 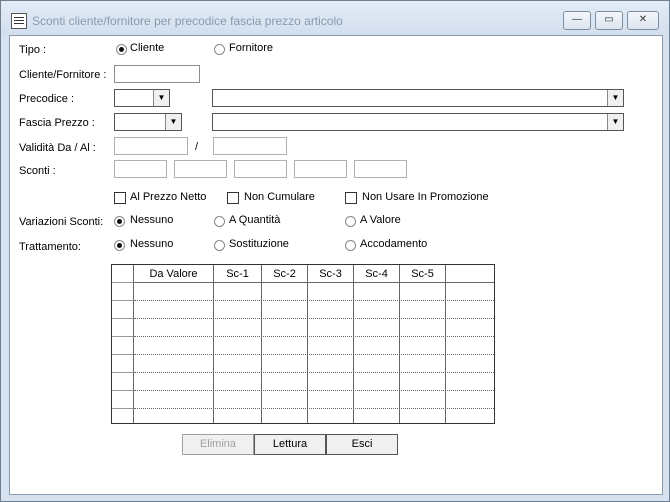 I want to click on trattamento-nessuno-label: Nessuno, so click(x=152, y=244).